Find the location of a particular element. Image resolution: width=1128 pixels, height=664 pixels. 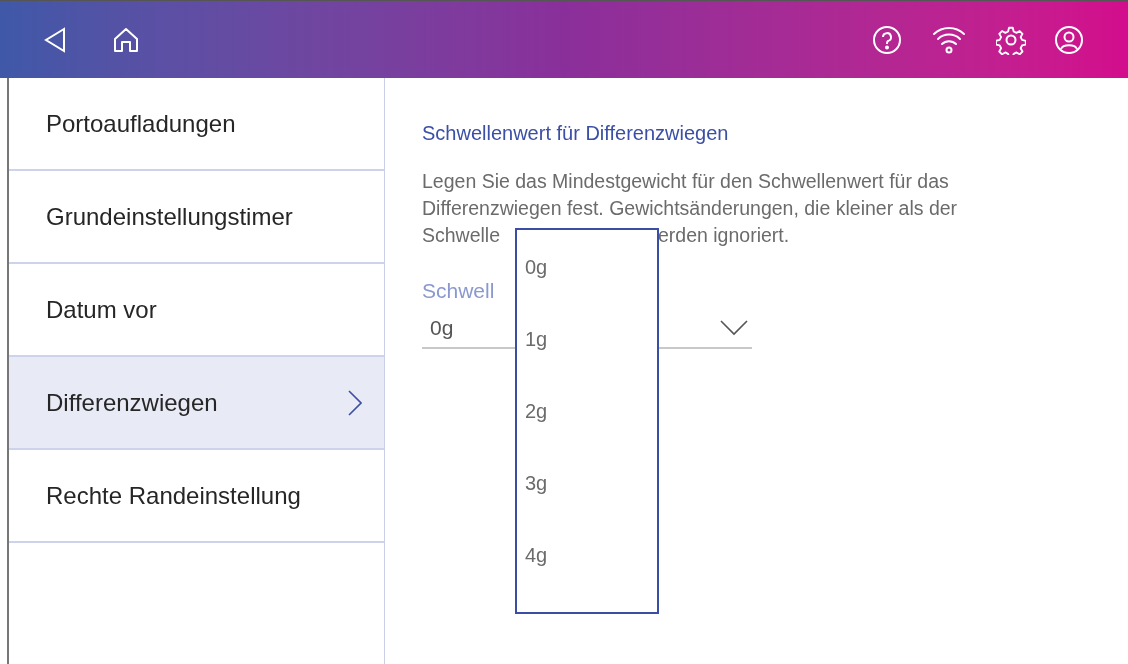

dropdown-option: 0g is located at coordinates (587, 288).